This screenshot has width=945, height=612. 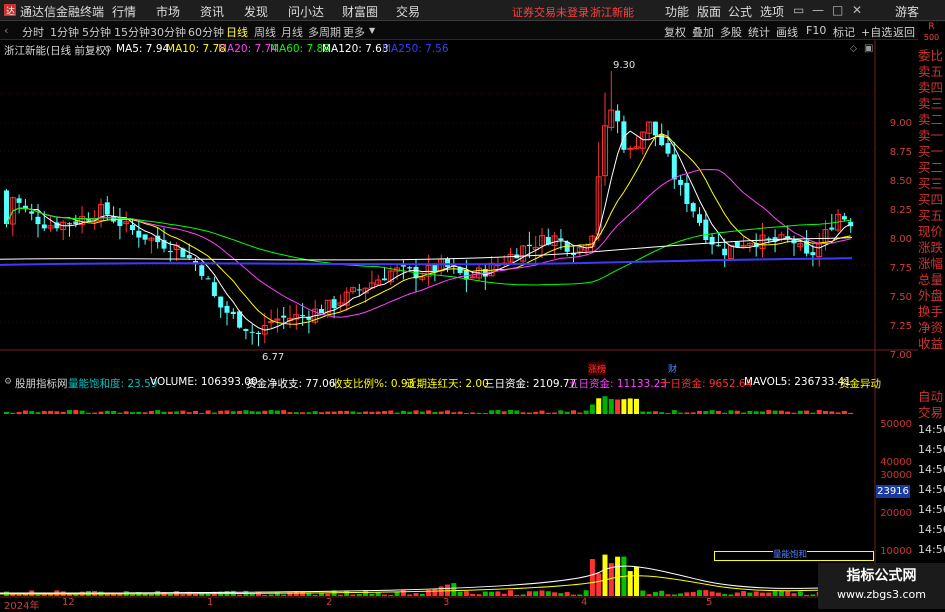 I want to click on period-tab-multi: 多周期, so click(x=324, y=32).